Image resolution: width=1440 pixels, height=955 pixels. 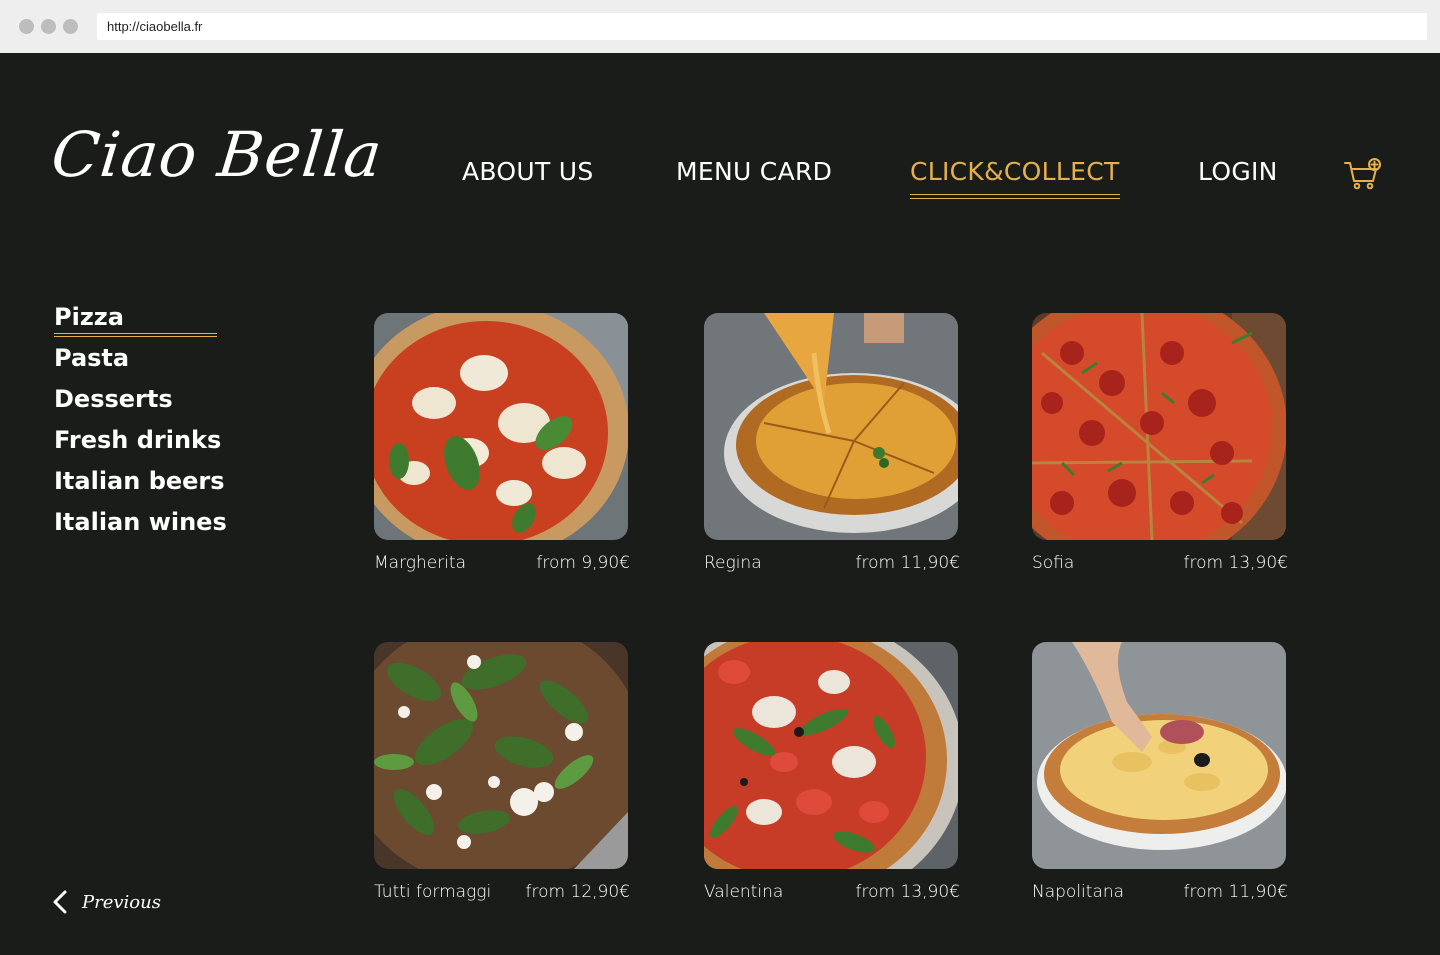 I want to click on browser-chrome: http://ciaobella.fr, so click(x=720, y=26).